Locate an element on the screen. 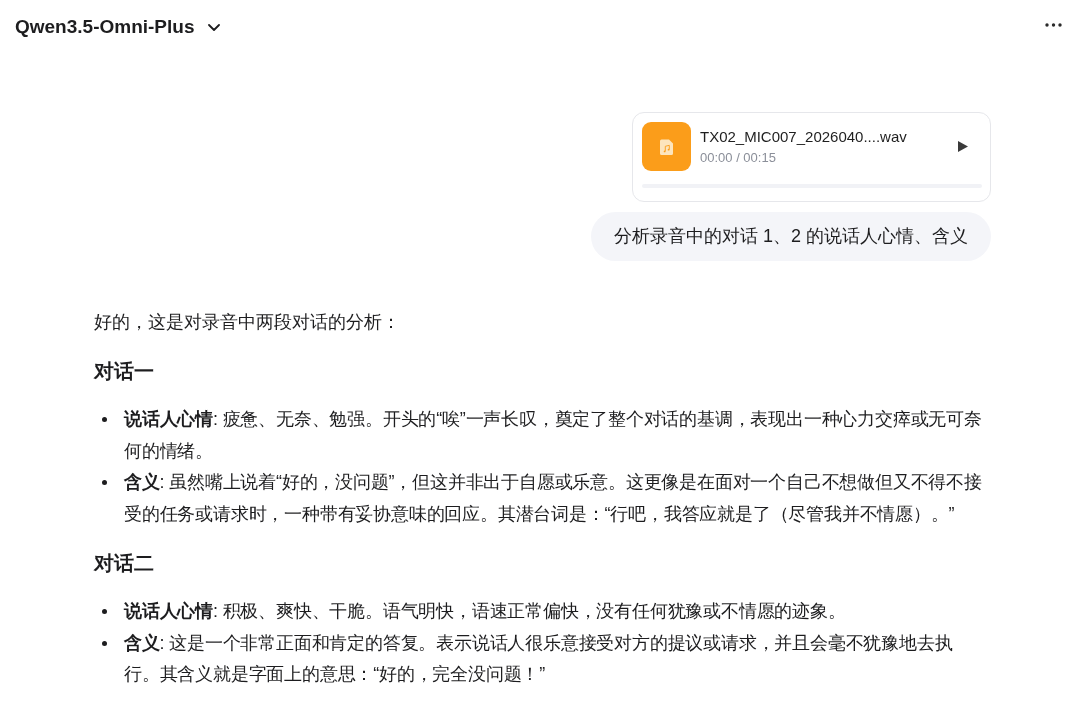  list-item-text: 说话人心情: 疲惫、无奈、勉强。开头的“唉”一声长叹，奠定了整个对话的基调，表现出一种心力交瘁或无可奈何的情绪。 is located at coordinates (553, 435).